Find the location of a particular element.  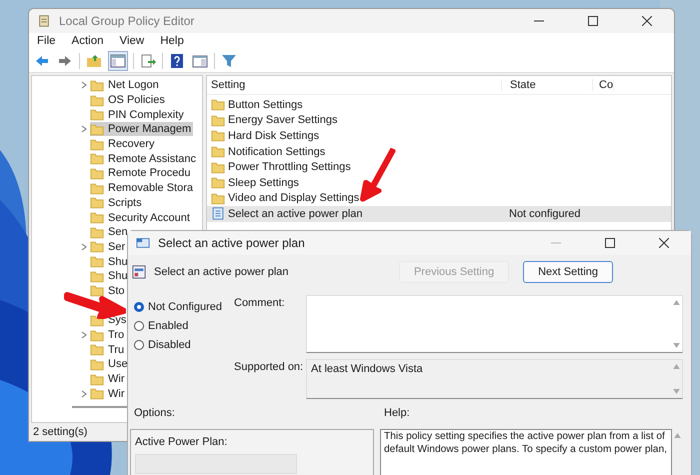

tree-item: Tru is located at coordinates (108, 349).